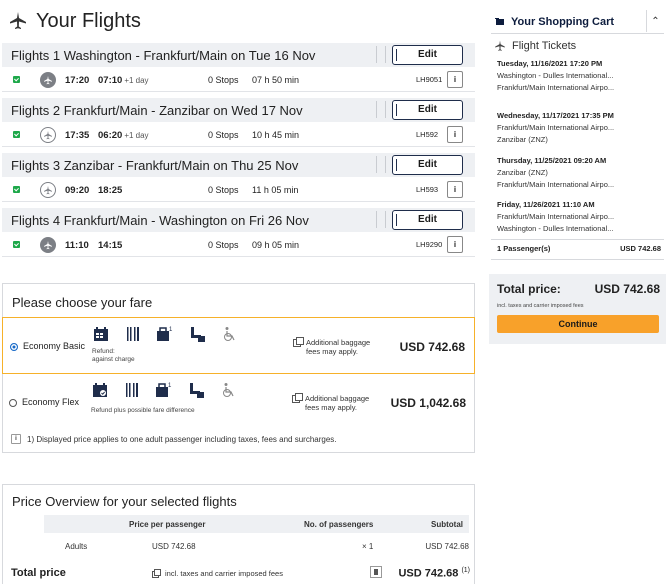 Image resolution: width=670 pixels, height=584 pixels. What do you see at coordinates (238, 245) in the screenshot?
I see `flight-row-4: 11:10 14:15 0 Stops 09 h 05 min LH9290 i` at bounding box center [238, 245].